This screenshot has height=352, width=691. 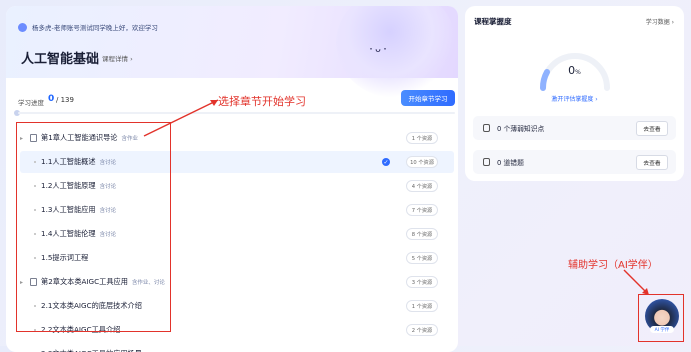 I want to click on progress-bar, so click(x=236, y=113).